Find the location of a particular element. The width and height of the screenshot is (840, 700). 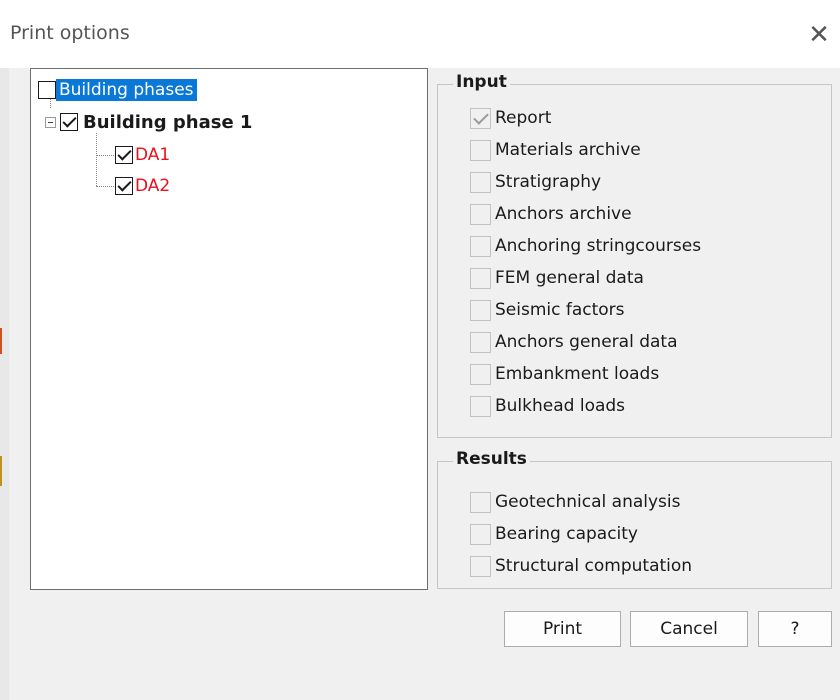

tree-item-building-phases: Building phases is located at coordinates (117, 90).